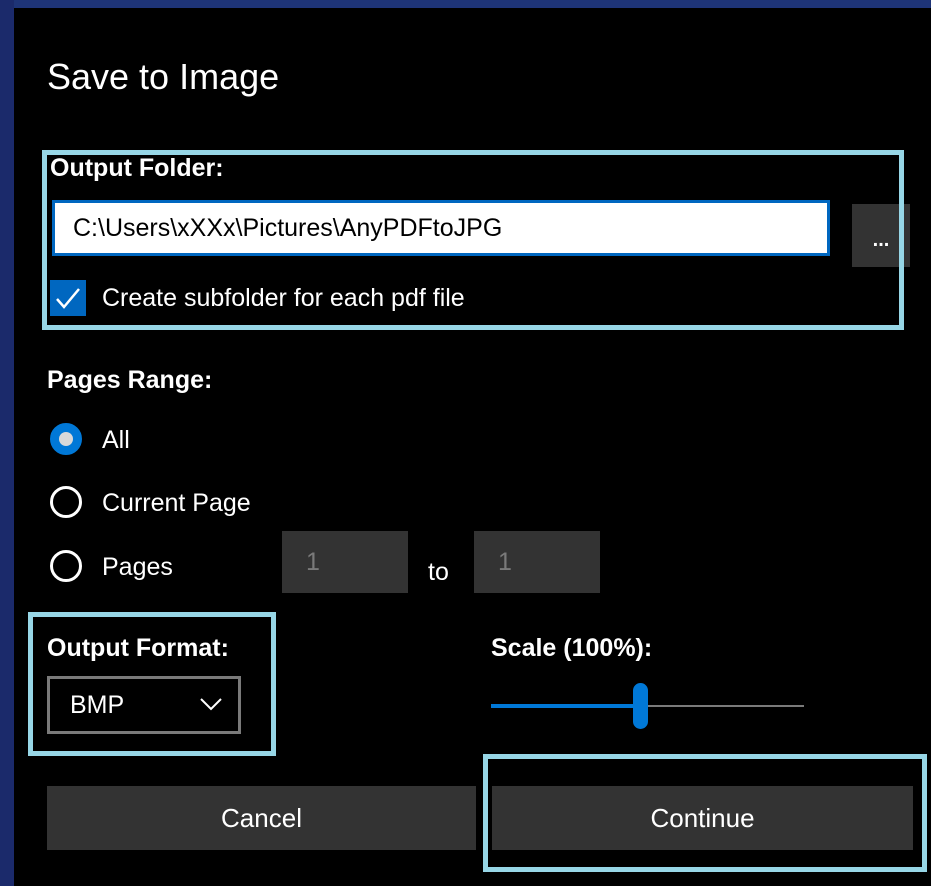  What do you see at coordinates (116, 440) in the screenshot?
I see `radio-all-label: All` at bounding box center [116, 440].